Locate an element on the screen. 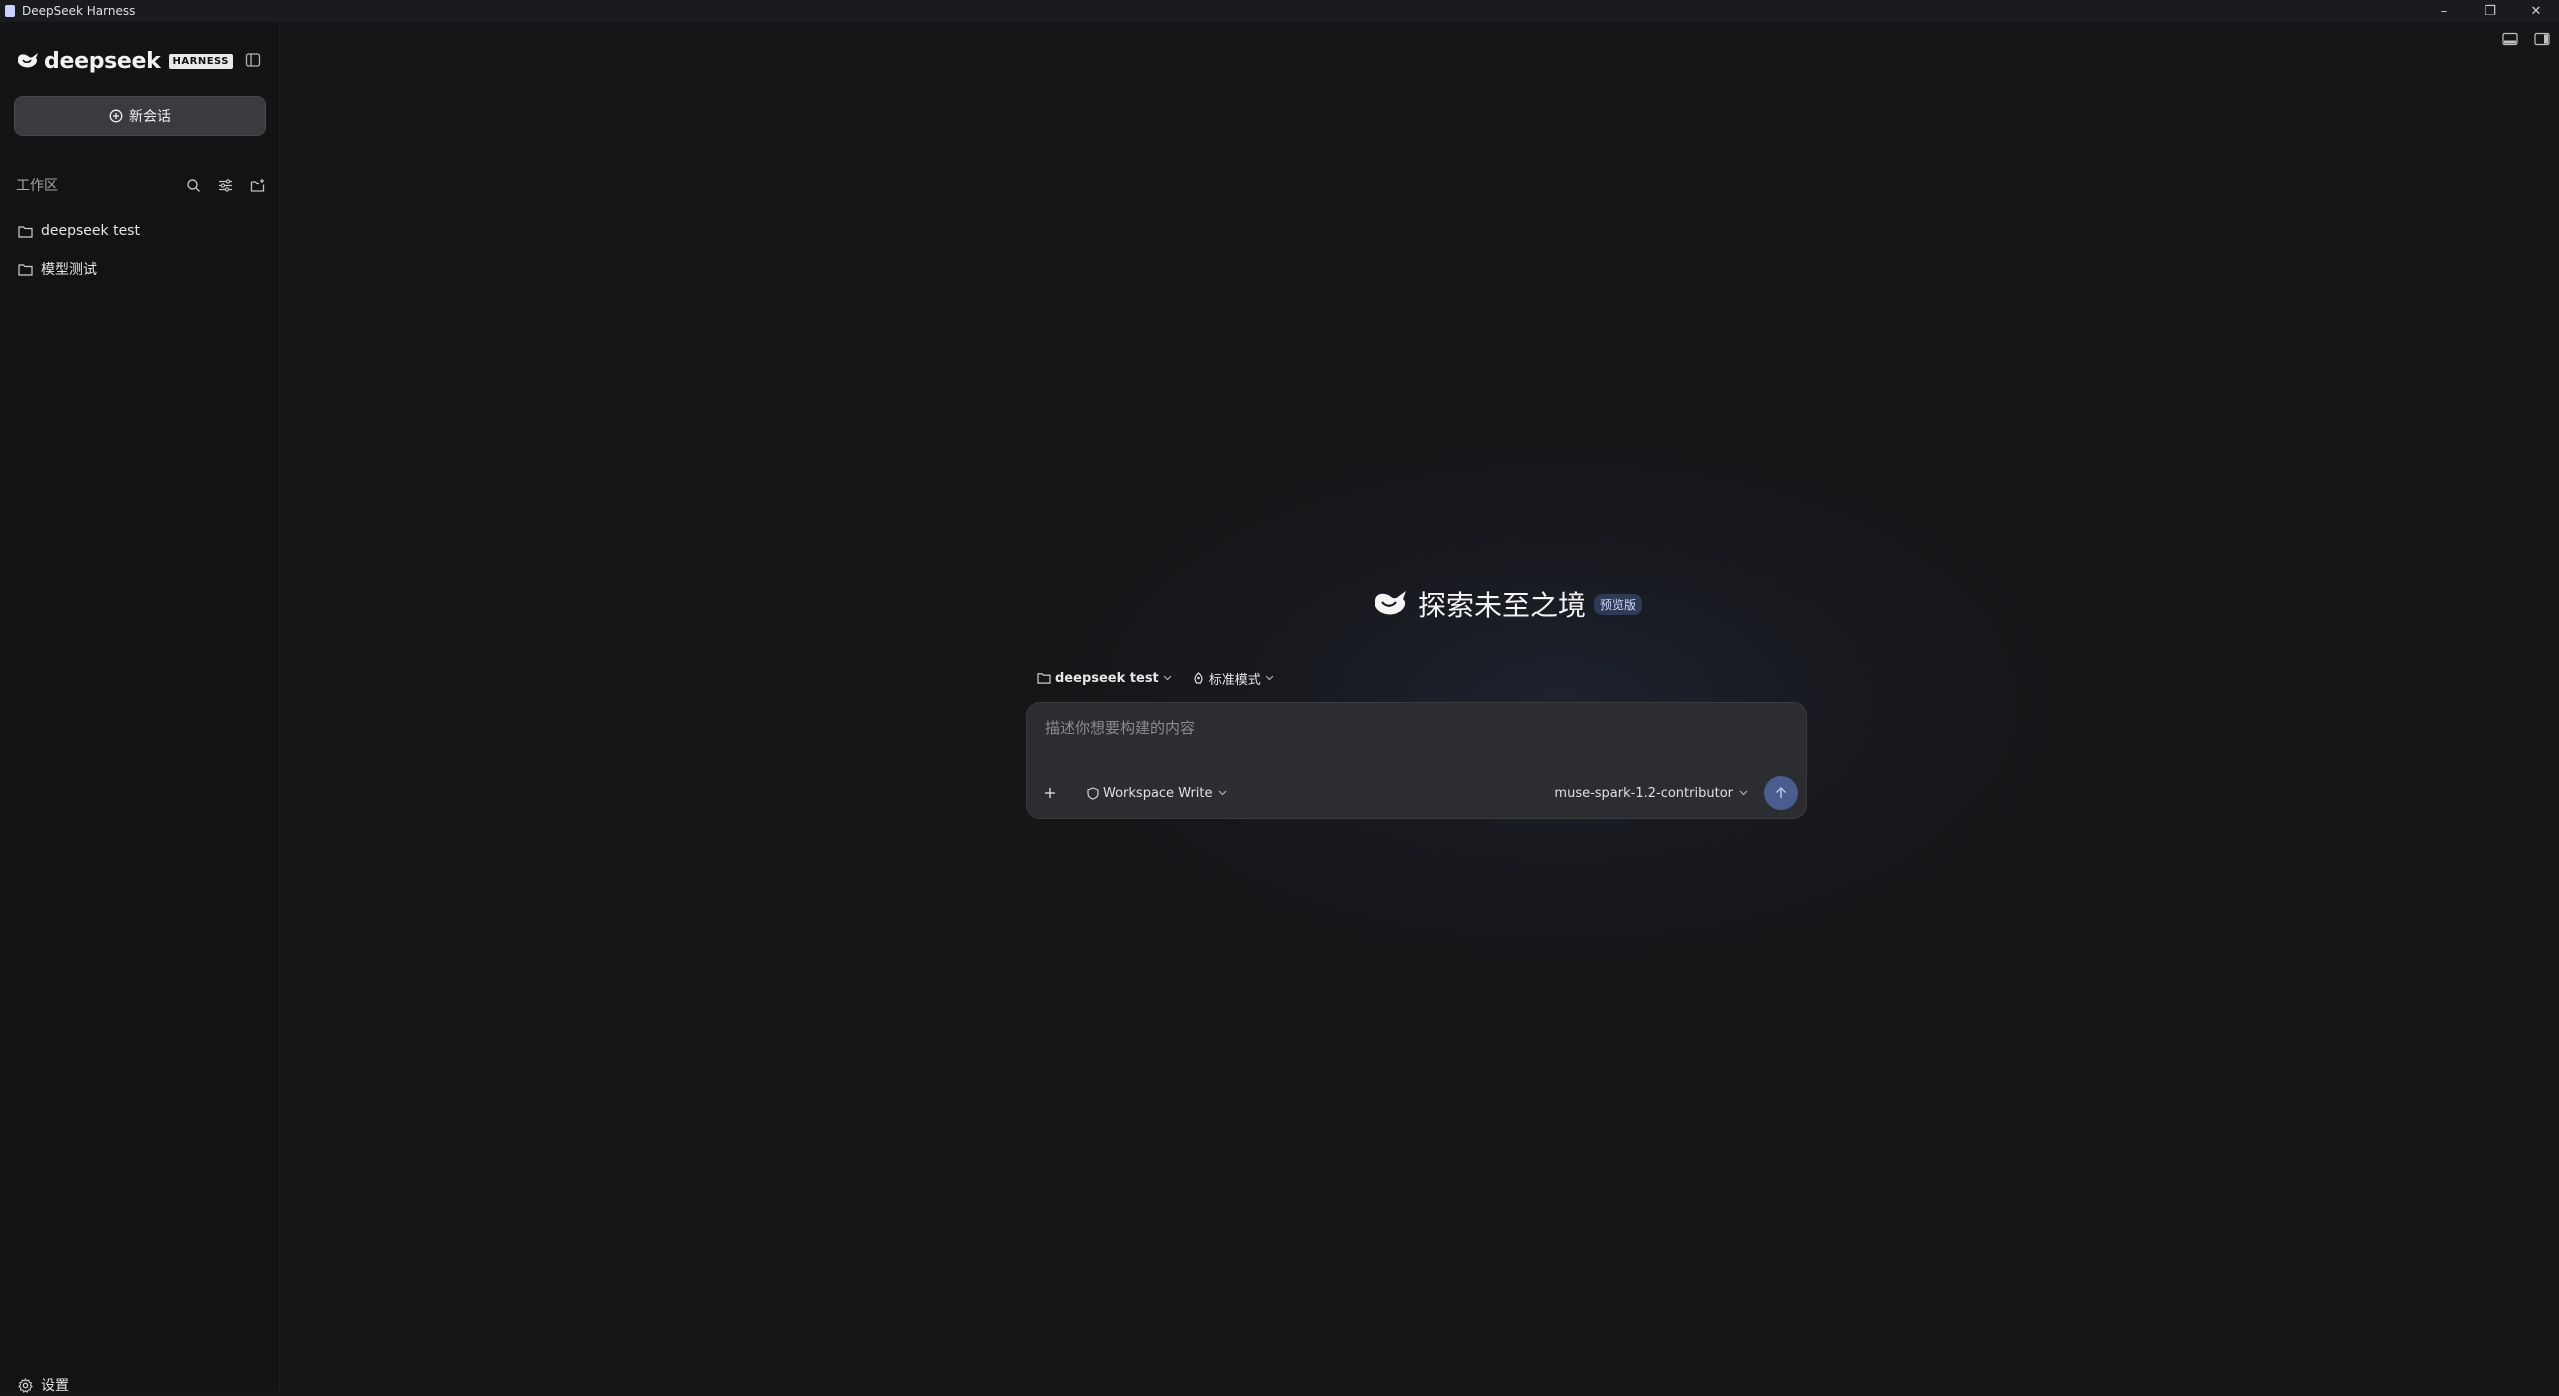 The height and width of the screenshot is (1396, 2559). new-folder-button is located at coordinates (257, 185).